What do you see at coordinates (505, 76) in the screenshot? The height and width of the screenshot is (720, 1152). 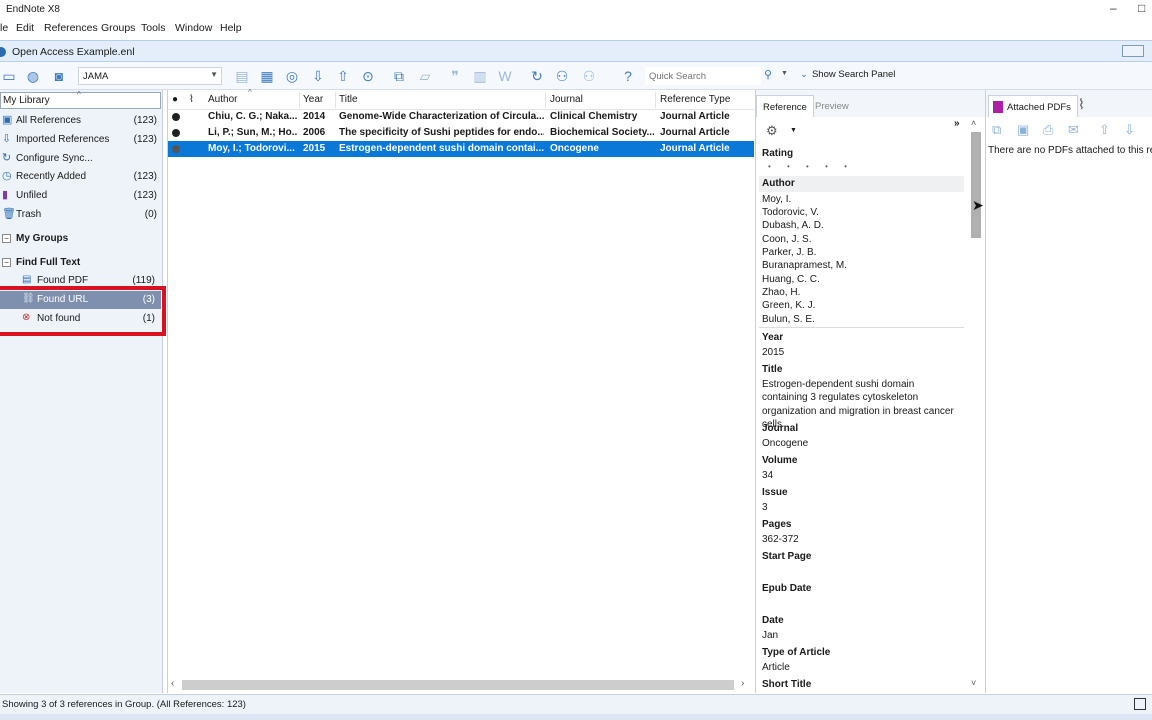 I see `return-to-word-icon: W` at bounding box center [505, 76].